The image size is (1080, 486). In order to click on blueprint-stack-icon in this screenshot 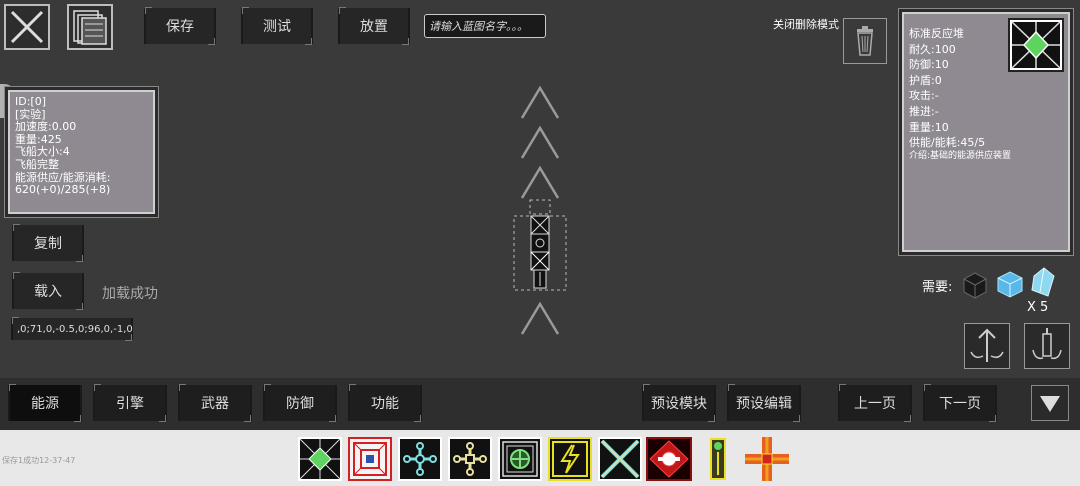, I will do `click(90, 27)`.